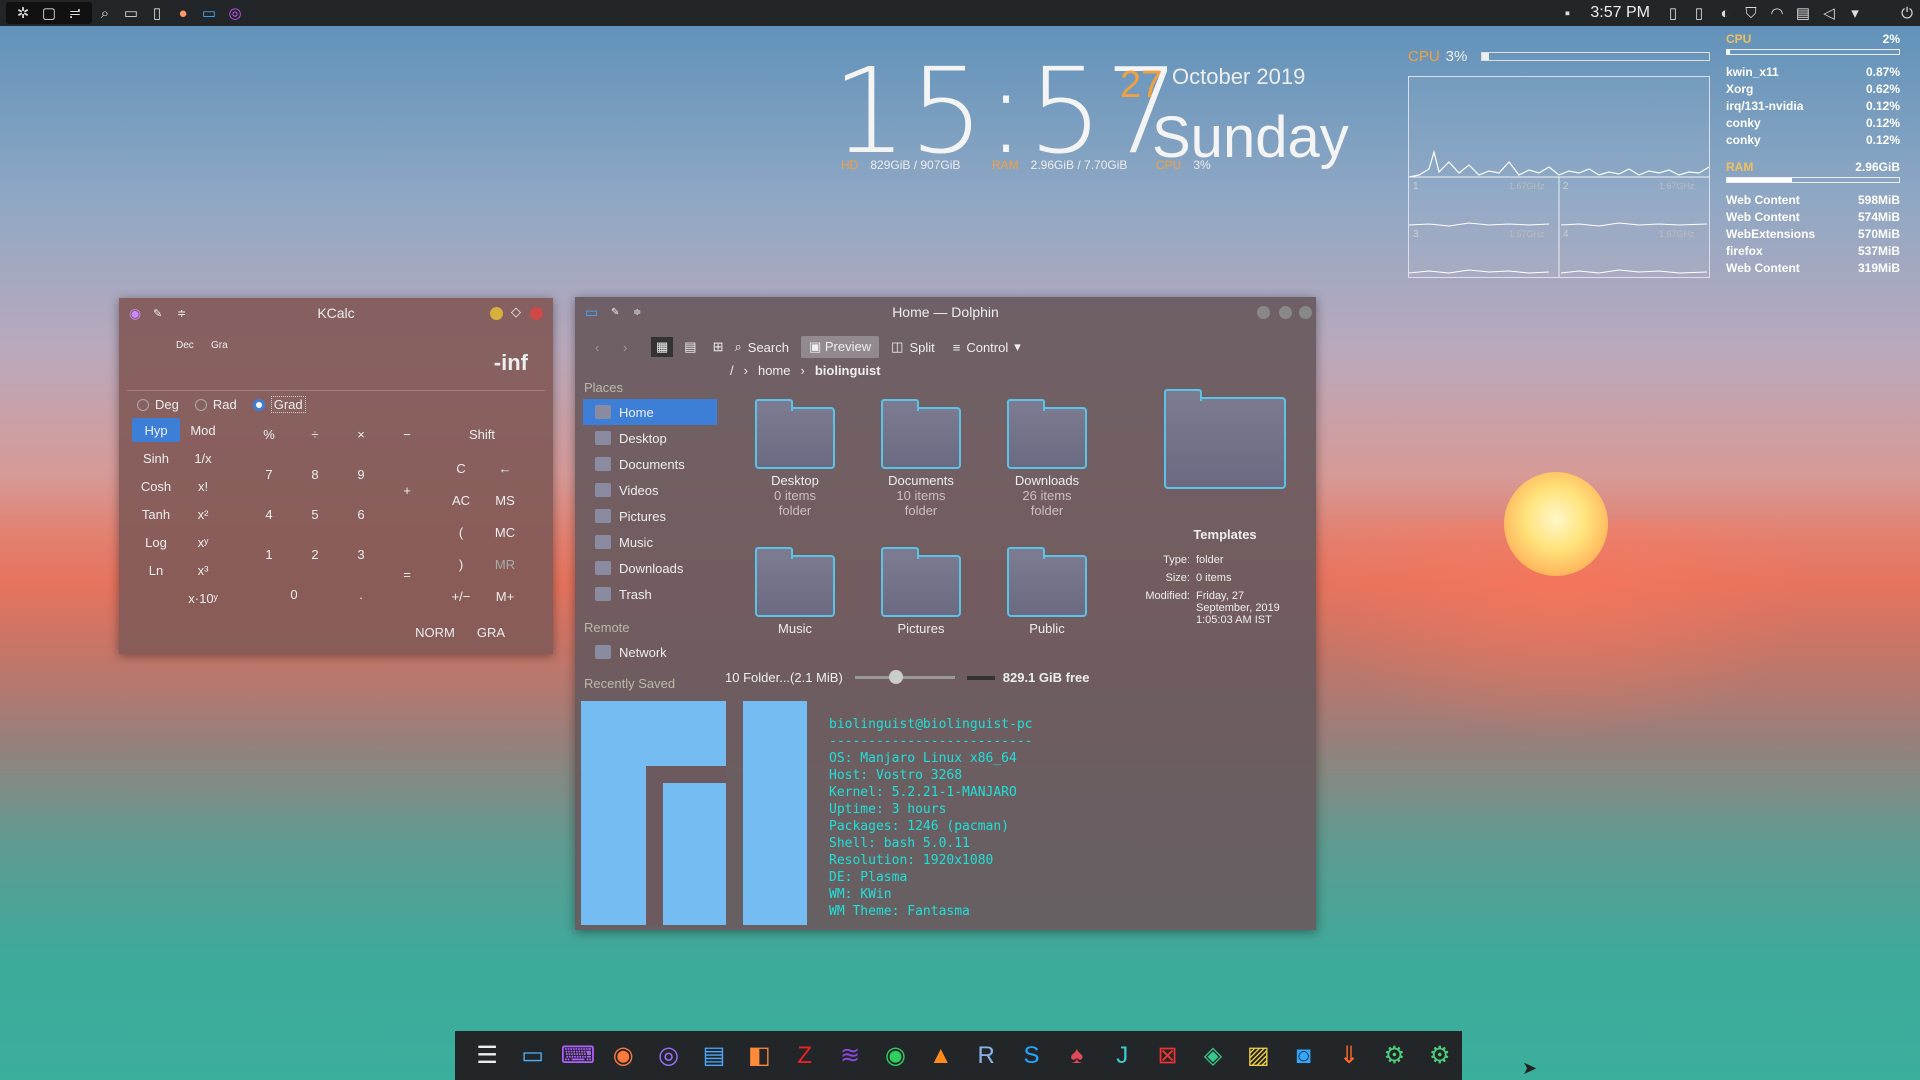 The height and width of the screenshot is (1080, 1920). I want to click on crumb-user: biolinguist, so click(848, 370).